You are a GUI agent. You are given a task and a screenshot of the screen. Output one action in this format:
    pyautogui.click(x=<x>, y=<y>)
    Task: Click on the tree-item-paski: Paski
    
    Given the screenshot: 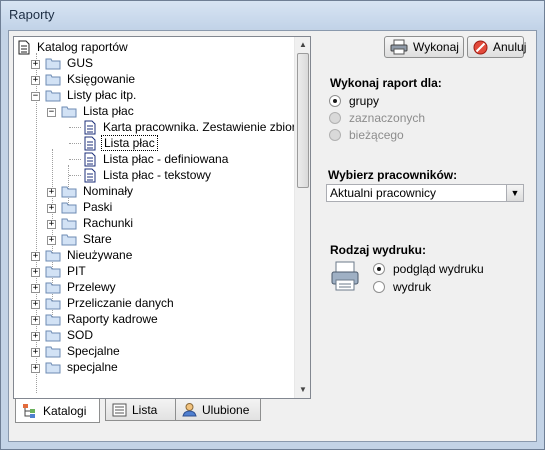 What is the action you would take?
    pyautogui.click(x=87, y=207)
    